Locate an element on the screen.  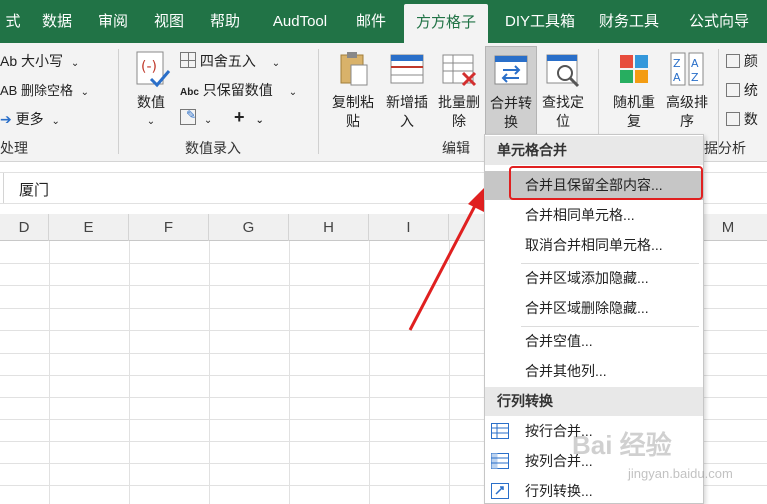
tab-formulas: 式 is located at coordinates (13, 21).